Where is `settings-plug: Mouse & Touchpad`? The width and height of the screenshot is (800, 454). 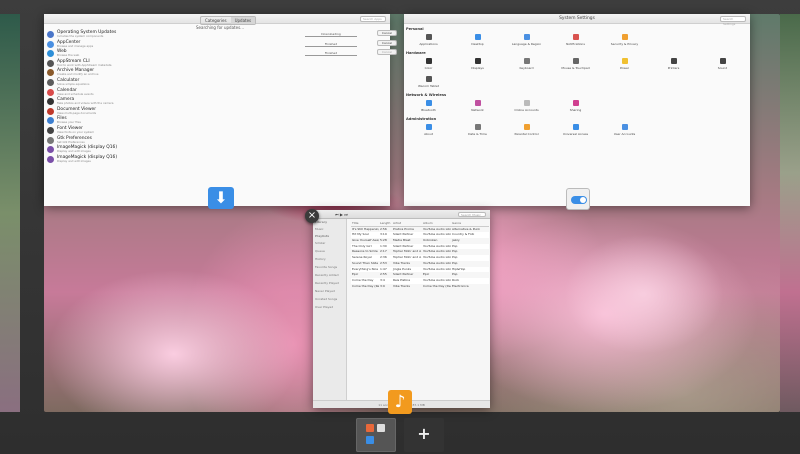 settings-plug: Mouse & Touchpad is located at coordinates (575, 65).